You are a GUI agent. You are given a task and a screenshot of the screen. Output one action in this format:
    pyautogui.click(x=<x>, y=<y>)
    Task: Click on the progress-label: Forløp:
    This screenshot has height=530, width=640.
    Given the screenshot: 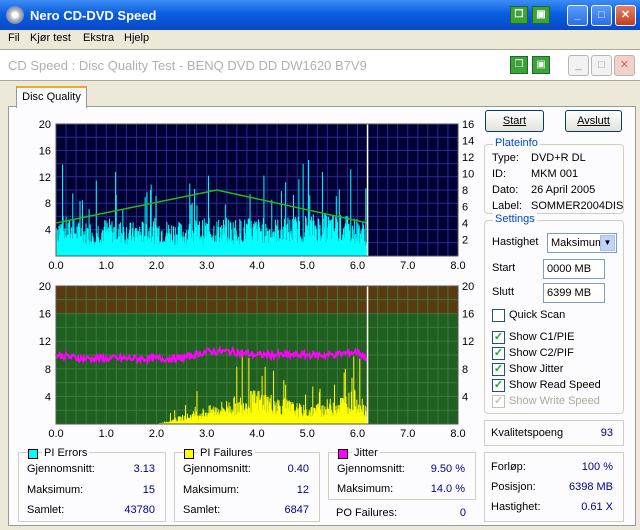 What is the action you would take?
    pyautogui.click(x=508, y=467)
    